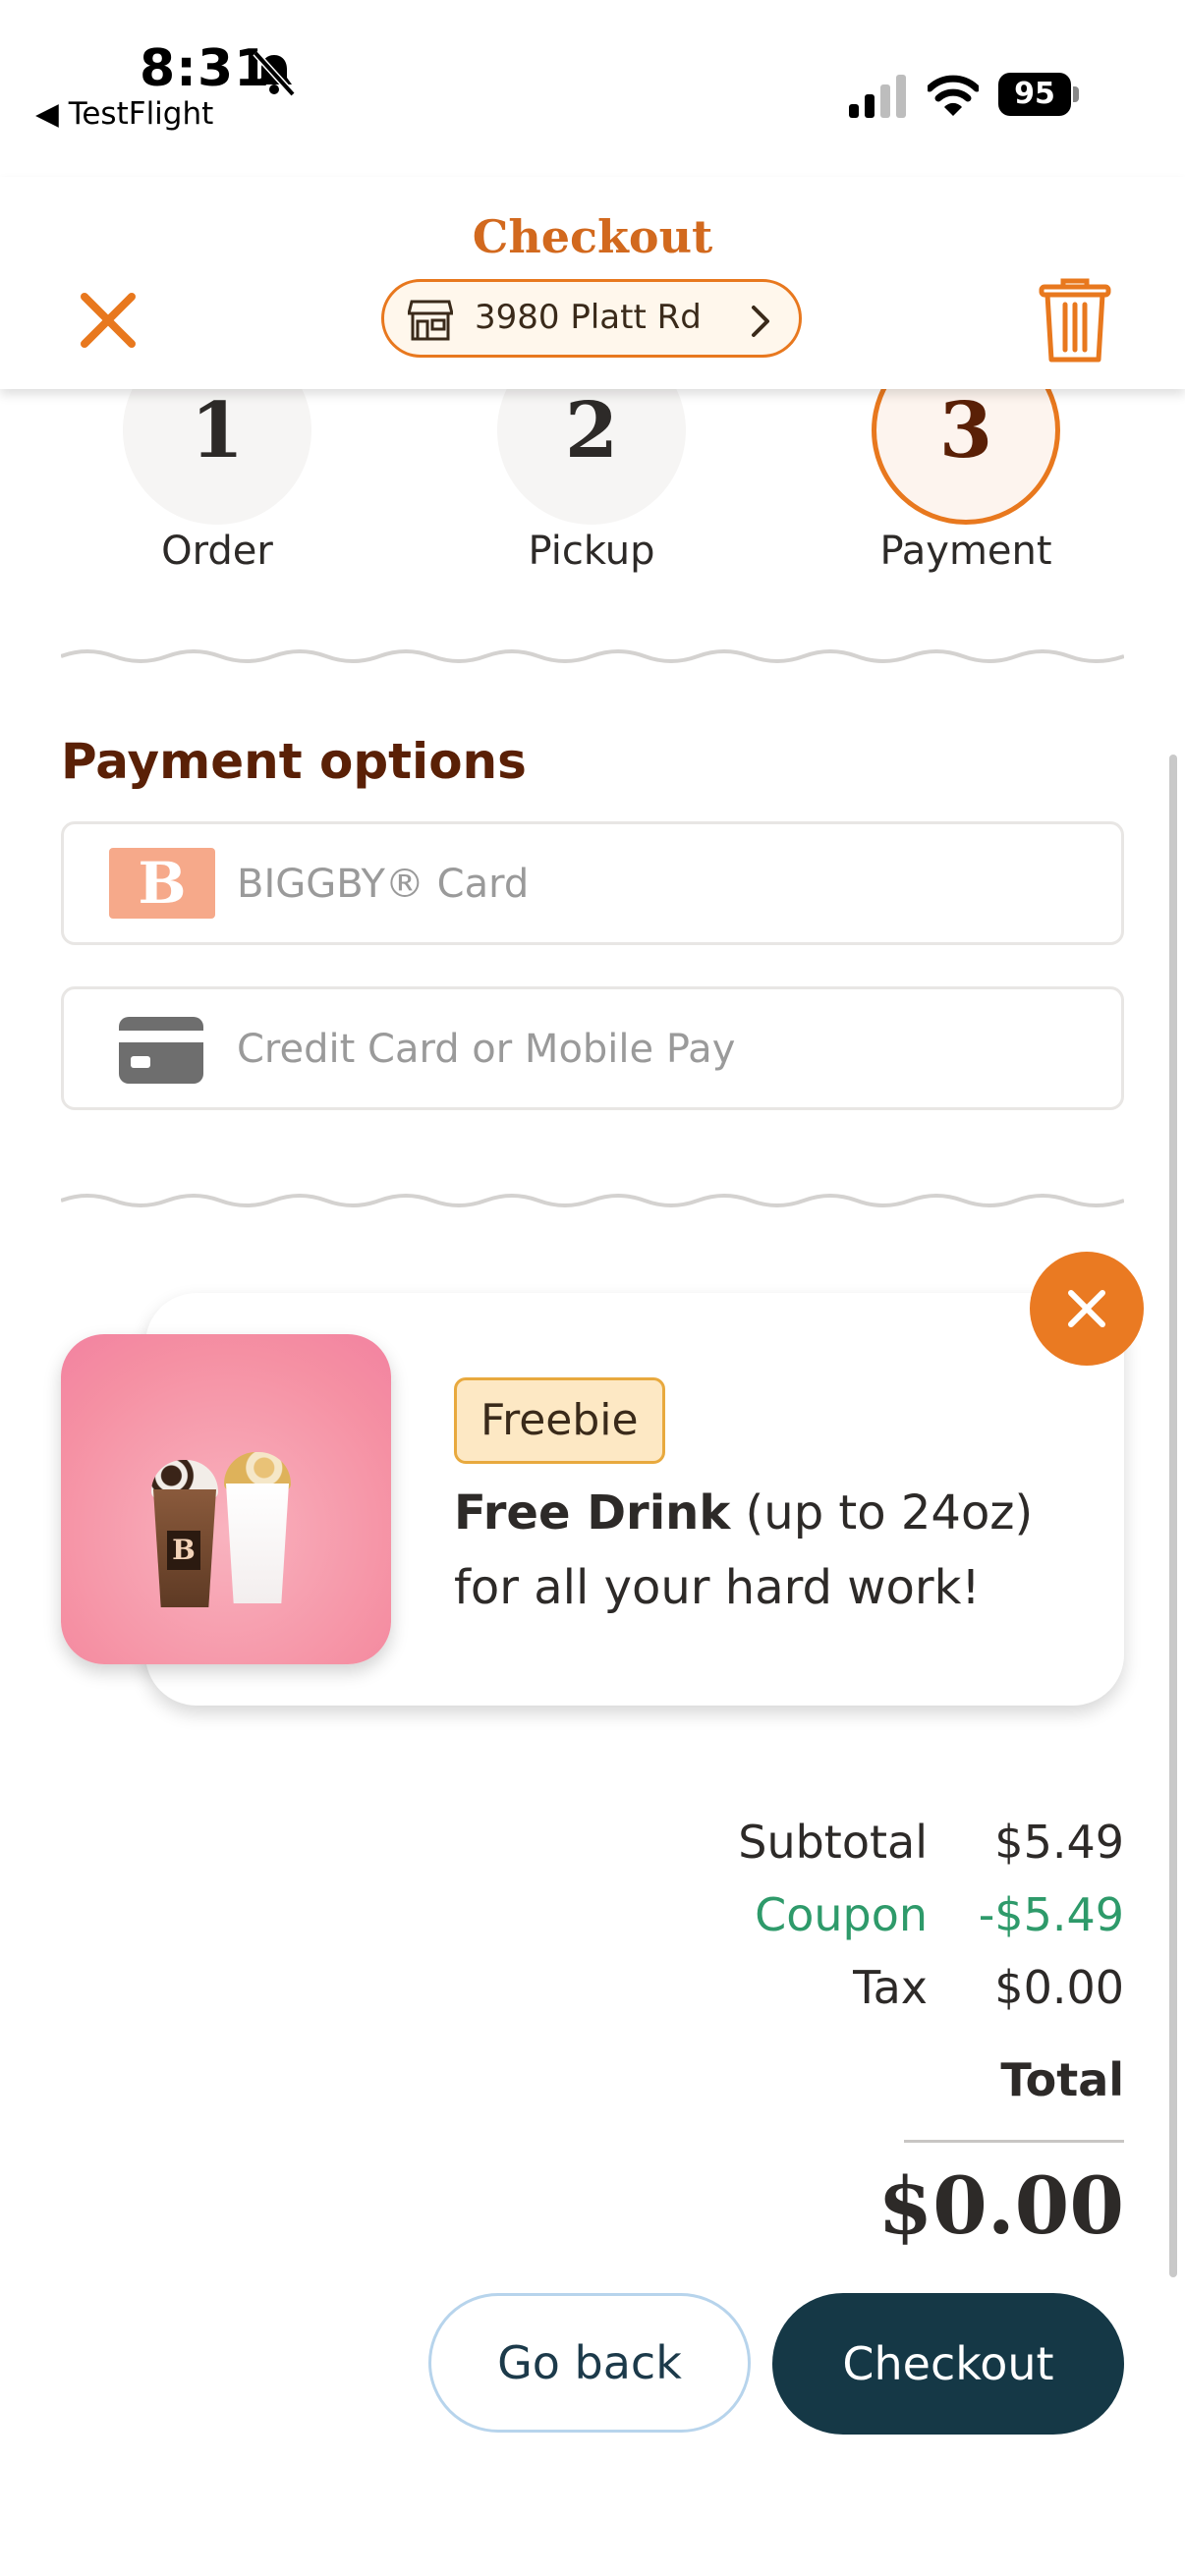  Describe the element at coordinates (217, 551) in the screenshot. I see `step-label-order: Order` at that location.